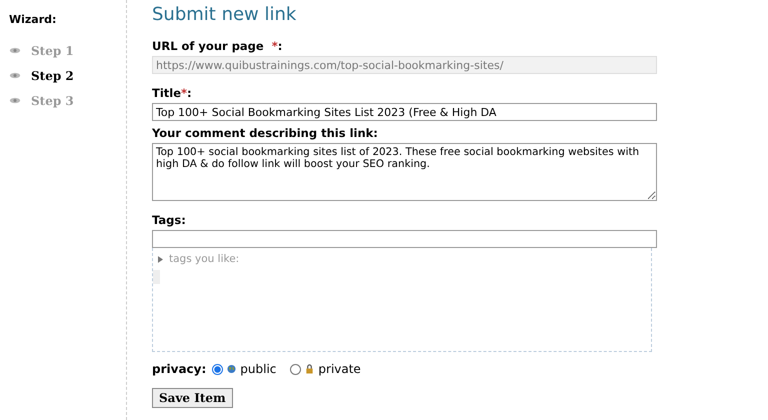 The image size is (768, 420). What do you see at coordinates (404, 239) in the screenshot?
I see `tags-field` at bounding box center [404, 239].